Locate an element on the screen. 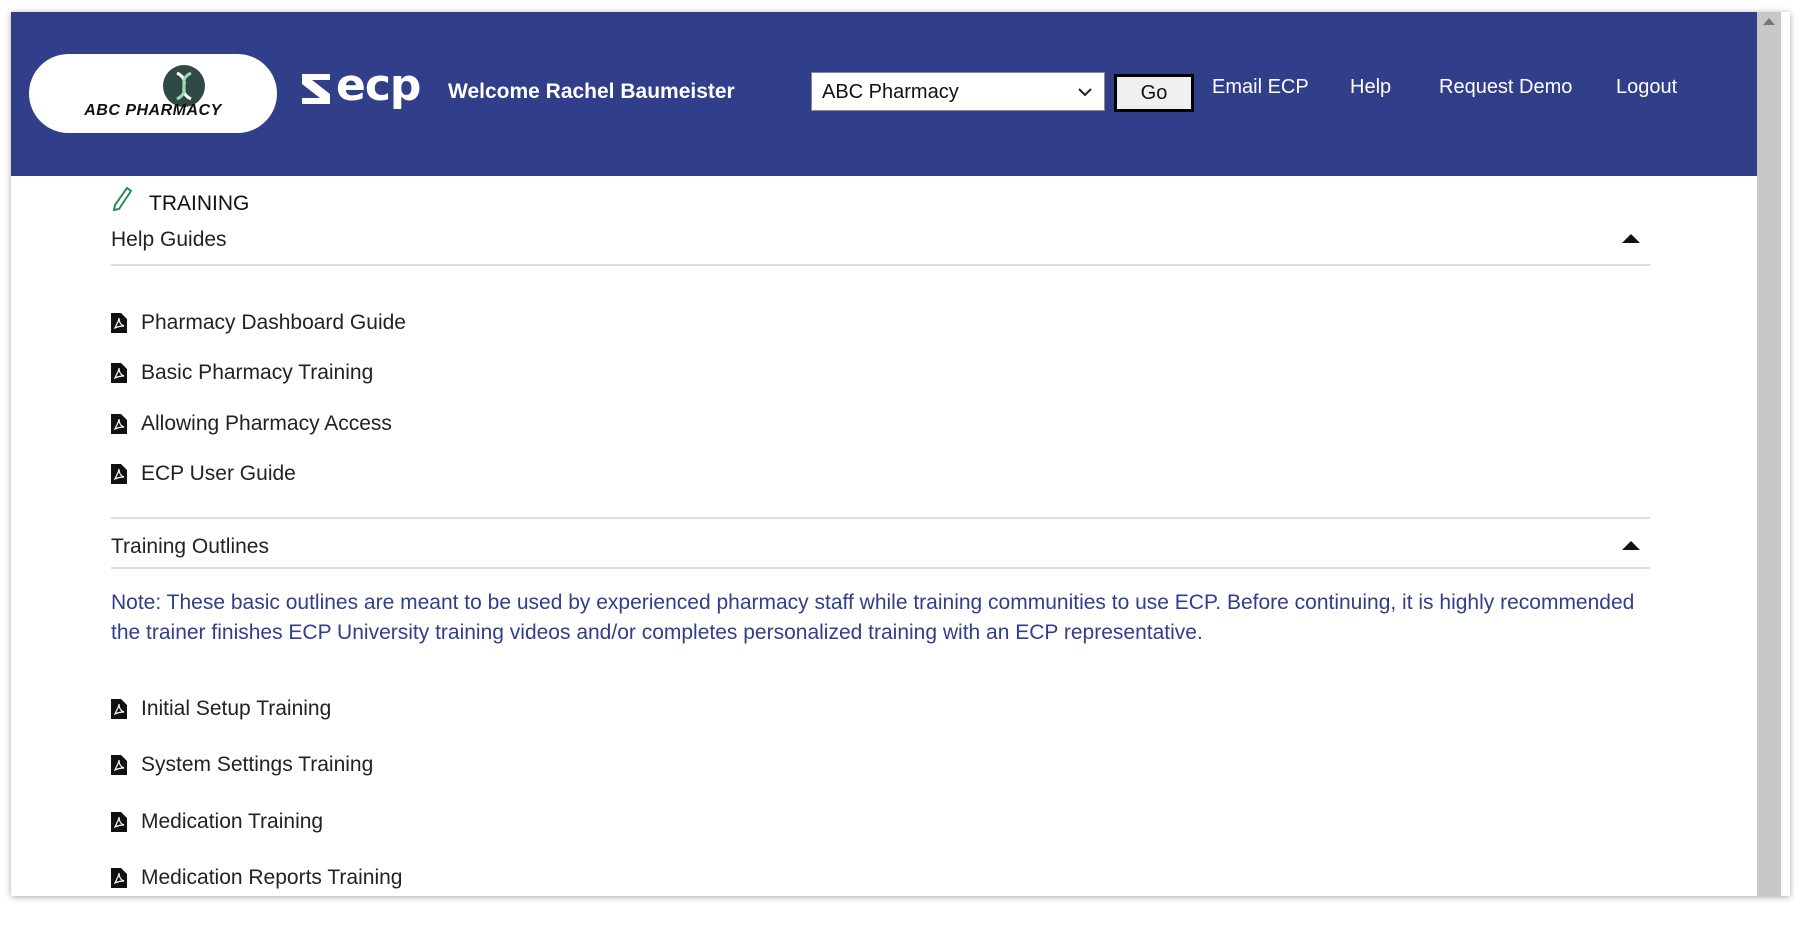  pharmacy-select-value: ABC Pharmacy is located at coordinates (890, 92).